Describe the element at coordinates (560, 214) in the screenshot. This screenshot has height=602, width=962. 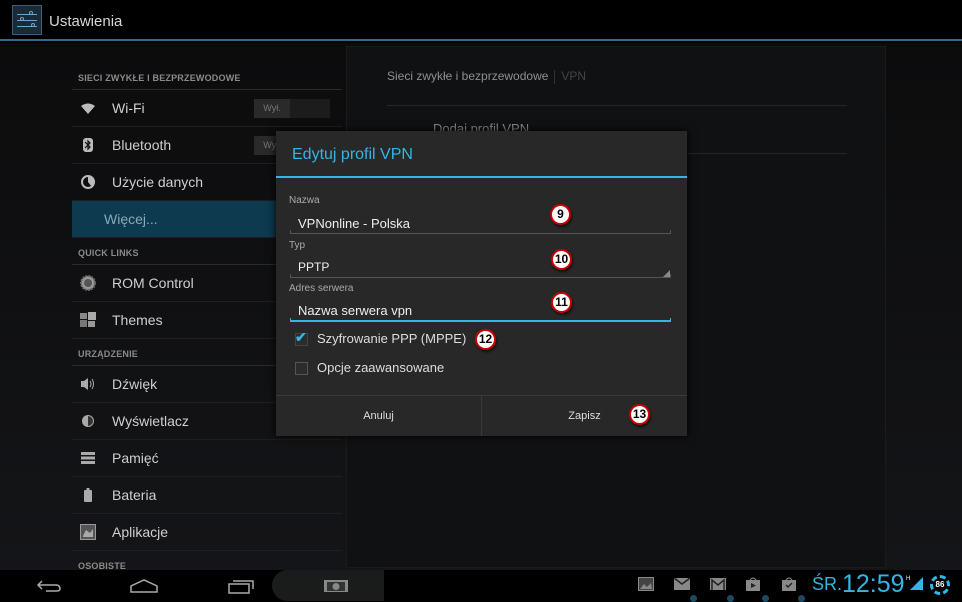
I see `annotation-marker: 9` at that location.